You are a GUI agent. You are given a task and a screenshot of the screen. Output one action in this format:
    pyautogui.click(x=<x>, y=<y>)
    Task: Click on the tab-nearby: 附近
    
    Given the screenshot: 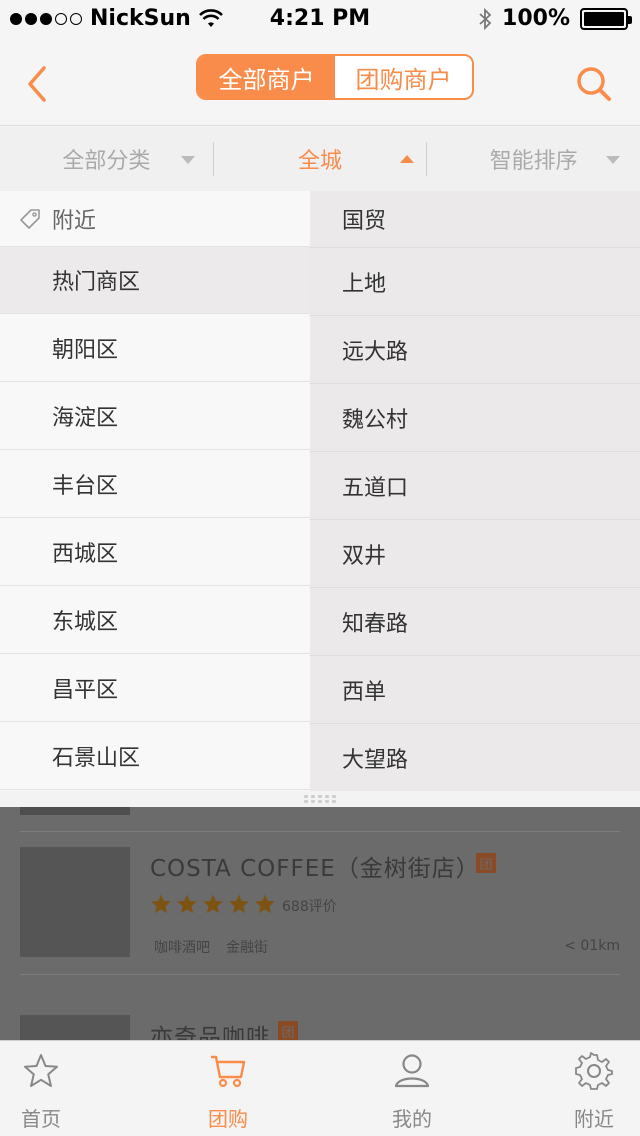 What is the action you would take?
    pyautogui.click(x=560, y=1088)
    